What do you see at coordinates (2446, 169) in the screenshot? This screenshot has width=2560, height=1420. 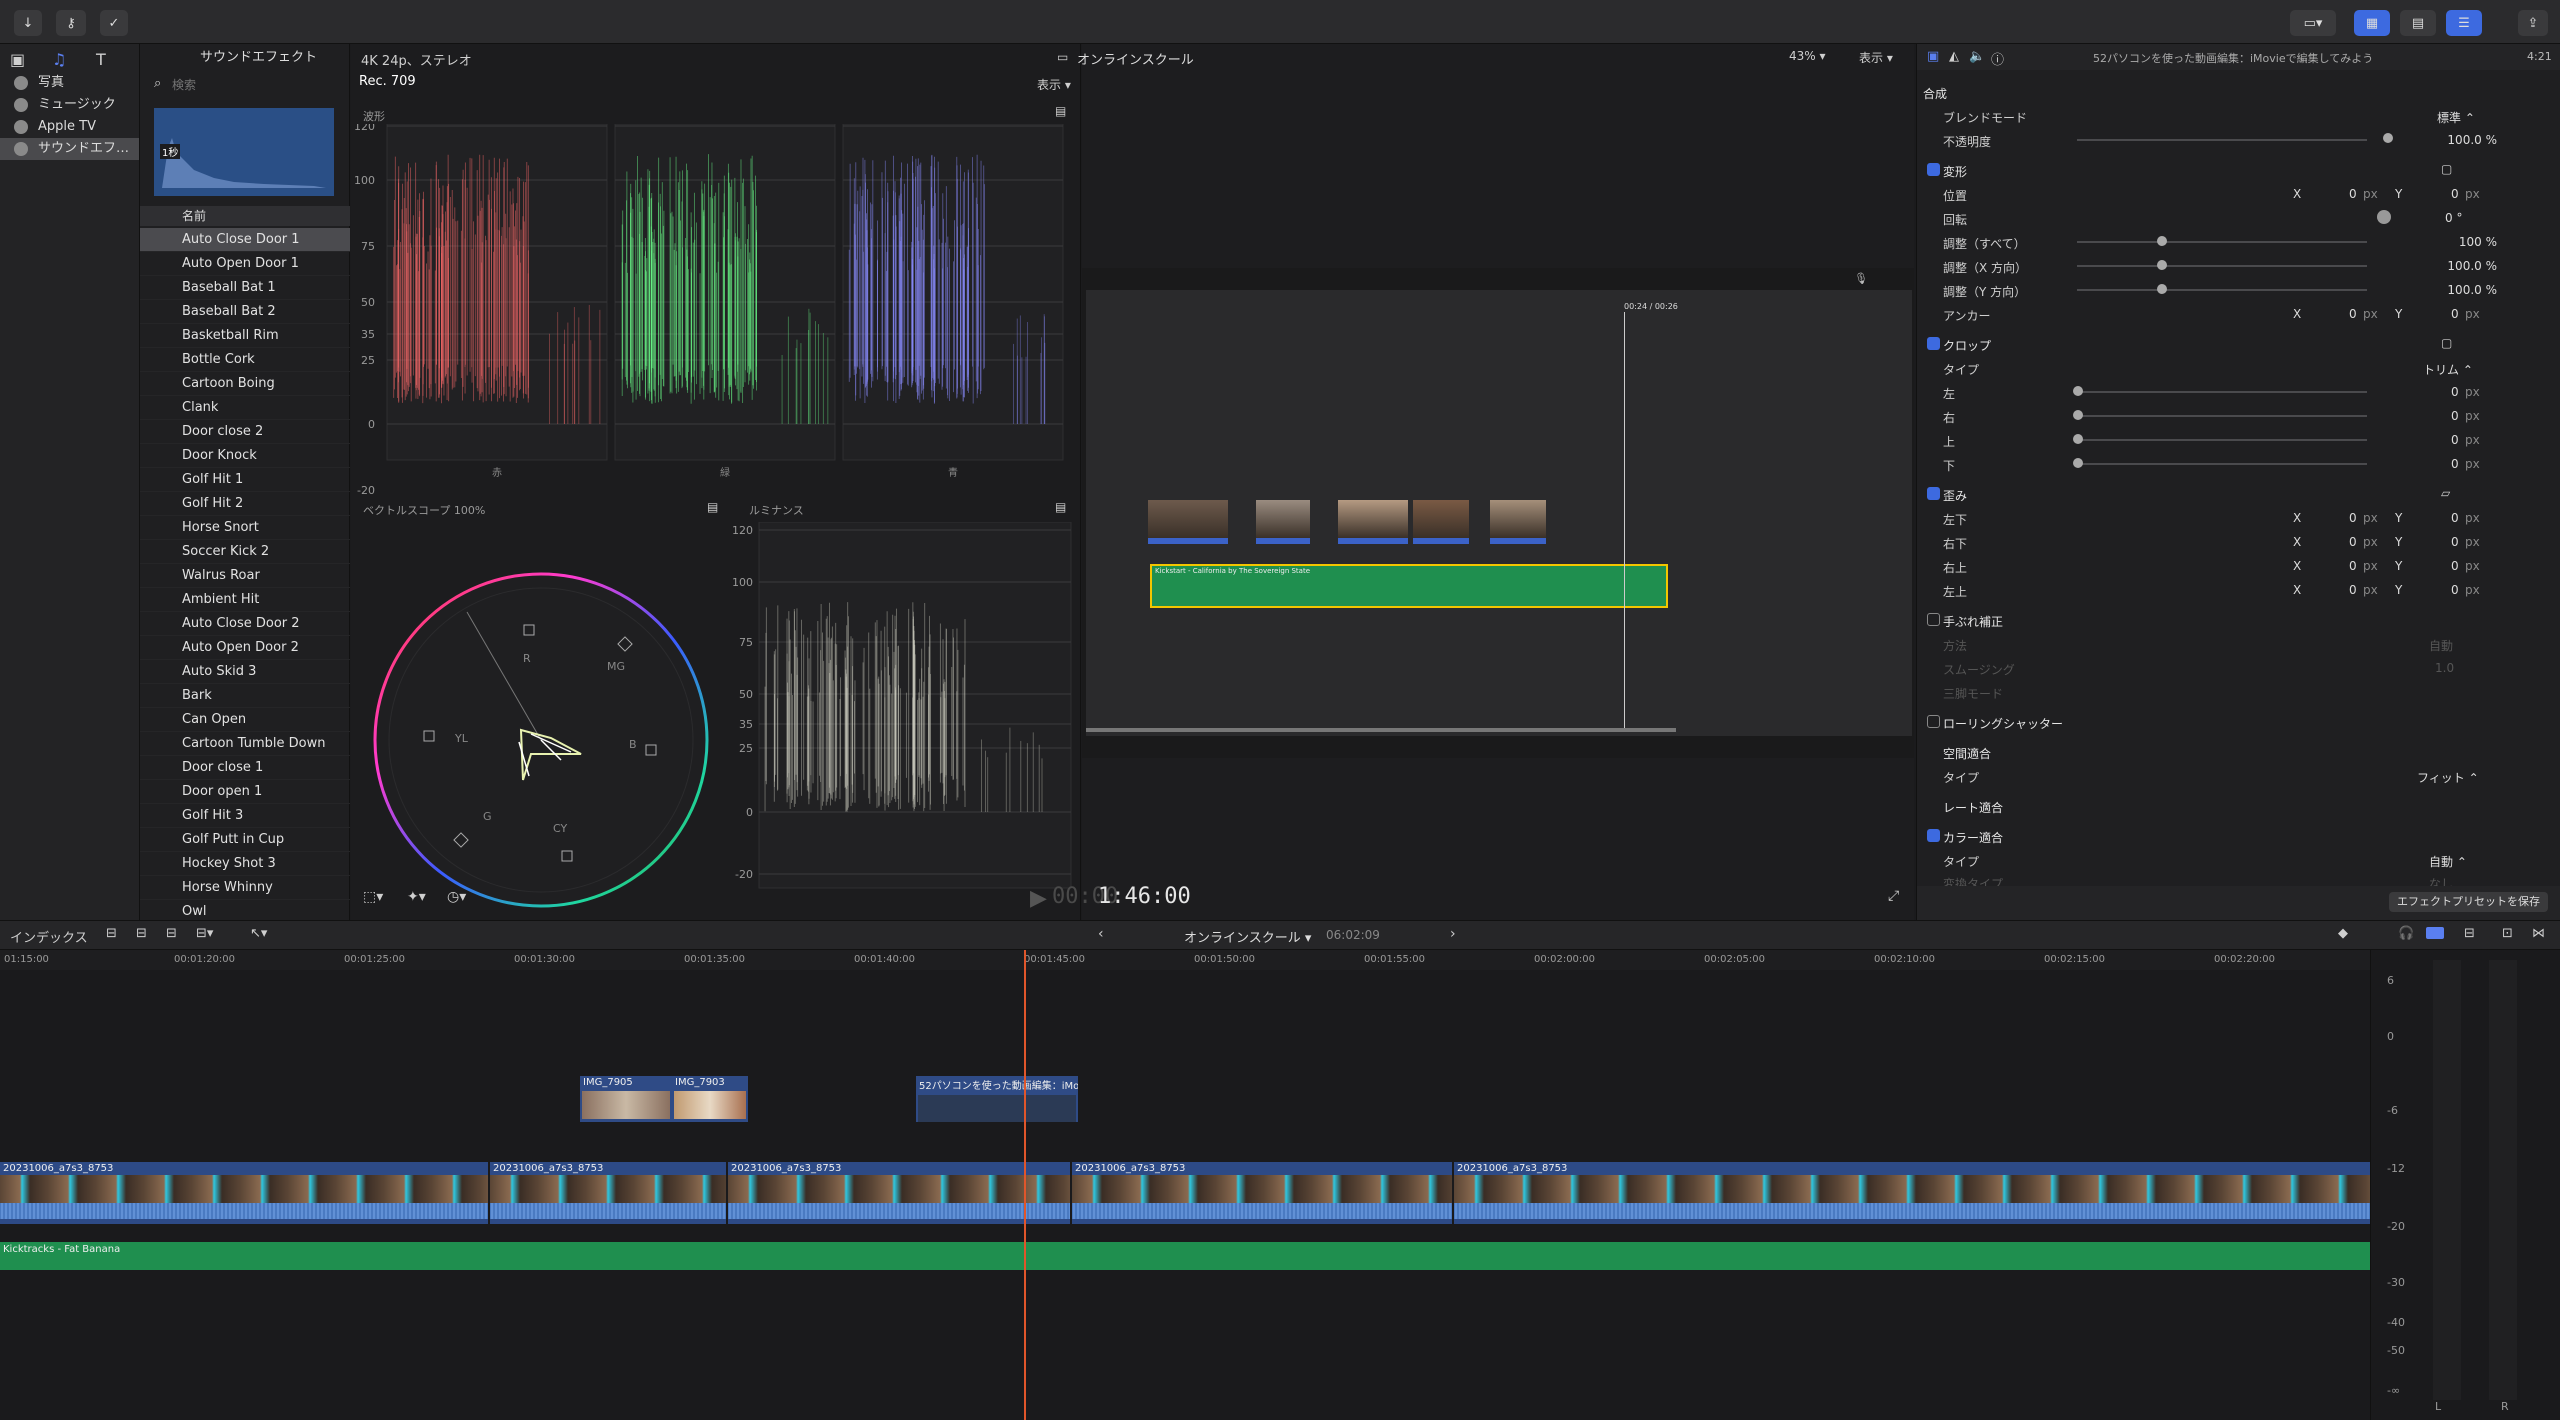 I see `transform-onscreen-icon: ▢` at bounding box center [2446, 169].